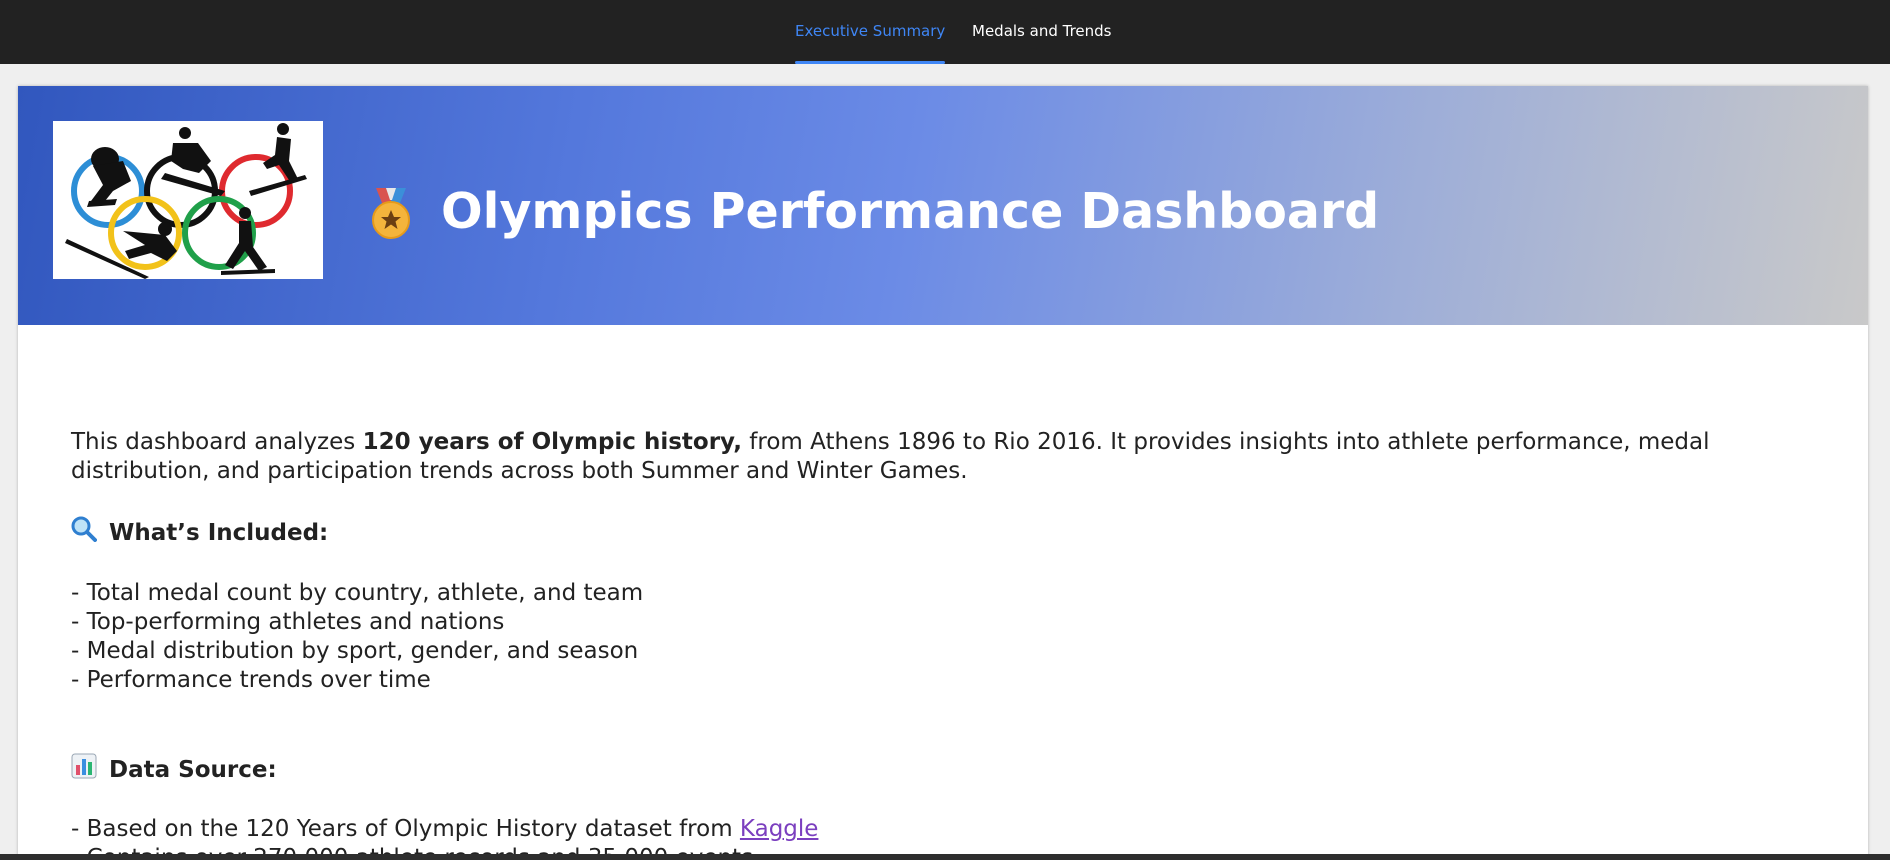 This screenshot has width=1890, height=860. Describe the element at coordinates (945, 857) in the screenshot. I see `bottom-edge` at that location.